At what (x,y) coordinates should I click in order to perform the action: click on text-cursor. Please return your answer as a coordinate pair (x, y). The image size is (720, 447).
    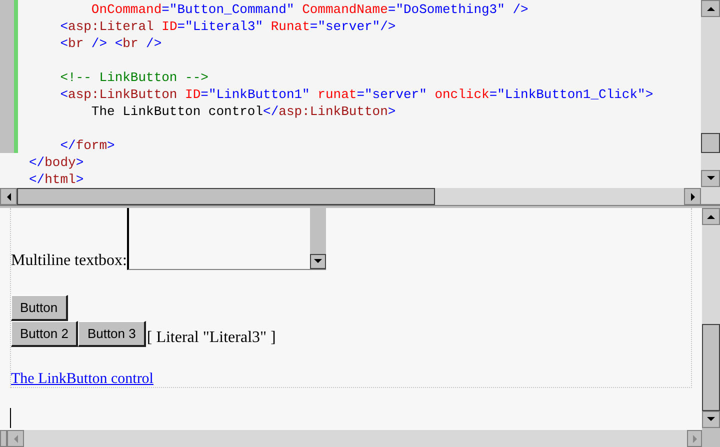
    Looking at the image, I should click on (10, 418).